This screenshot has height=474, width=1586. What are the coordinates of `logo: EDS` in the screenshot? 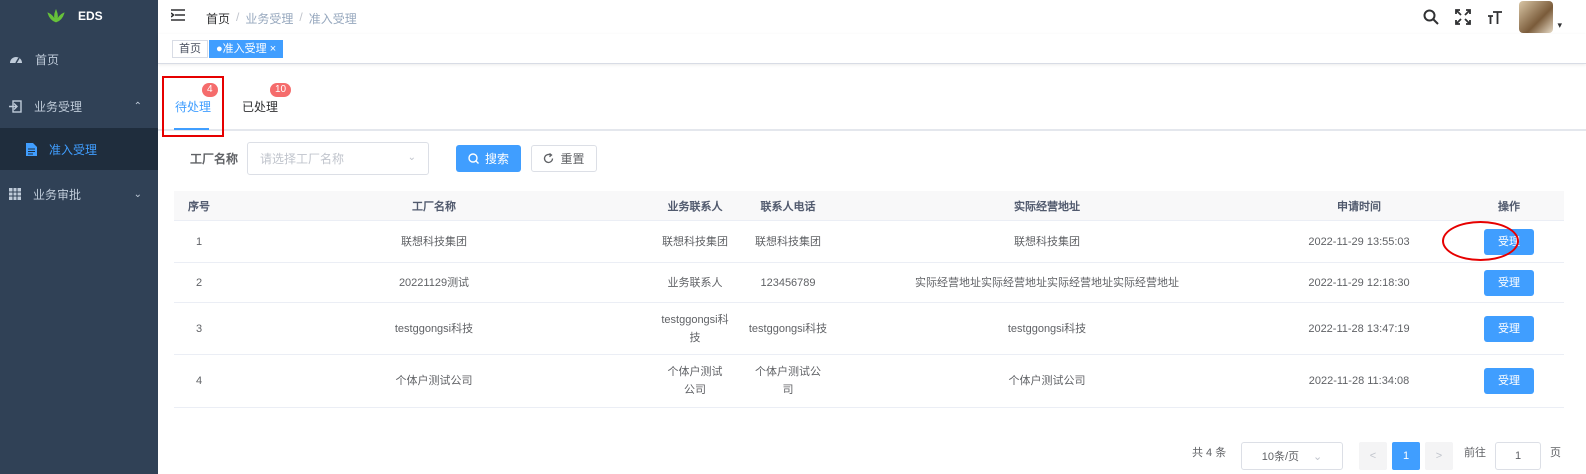 It's located at (79, 16).